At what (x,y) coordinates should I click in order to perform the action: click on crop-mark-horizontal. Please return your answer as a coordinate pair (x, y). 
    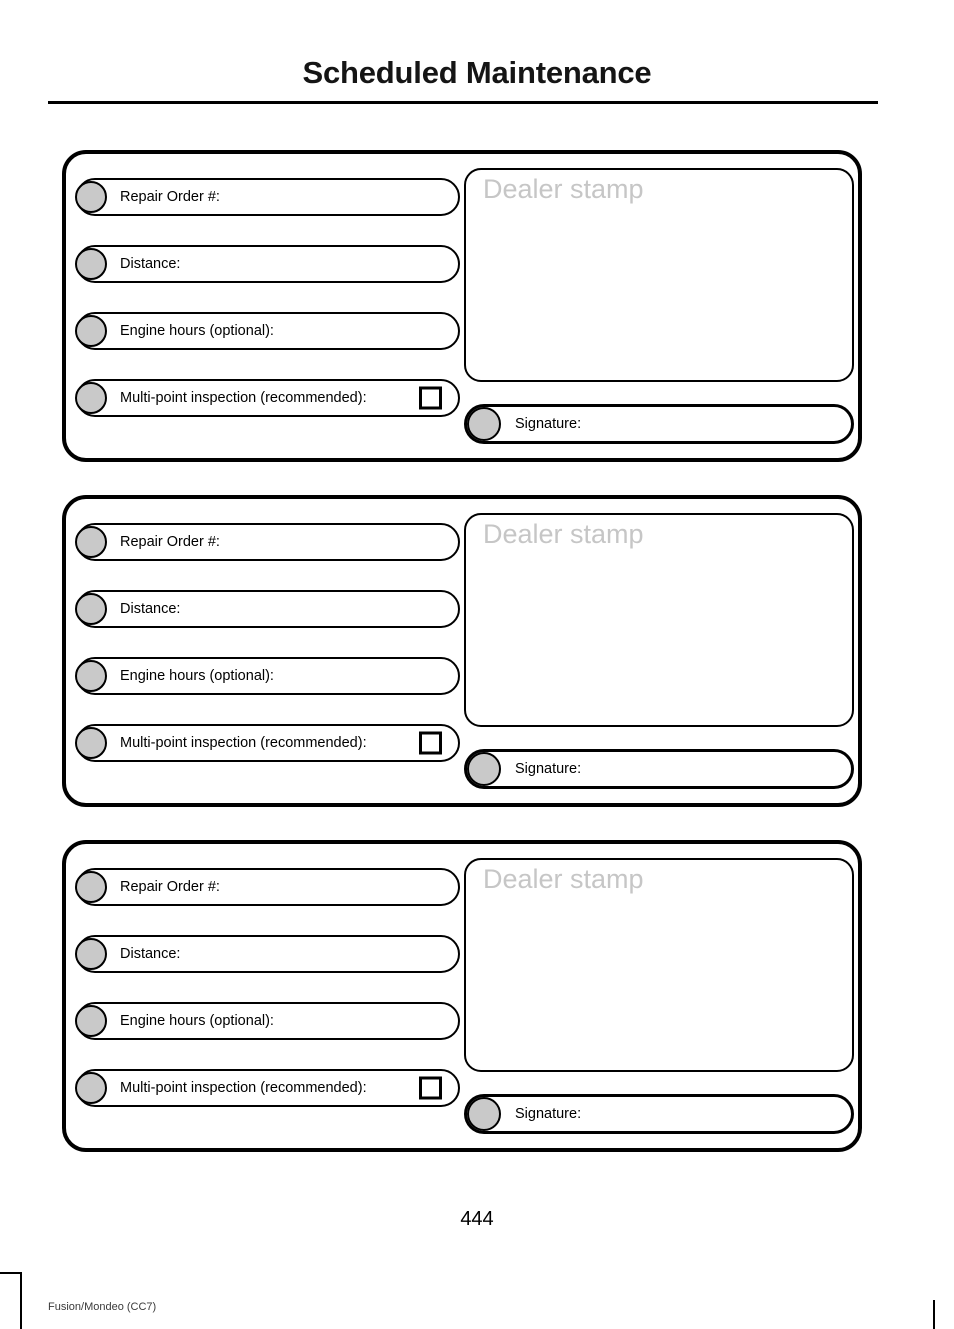
    Looking at the image, I should click on (11, 1273).